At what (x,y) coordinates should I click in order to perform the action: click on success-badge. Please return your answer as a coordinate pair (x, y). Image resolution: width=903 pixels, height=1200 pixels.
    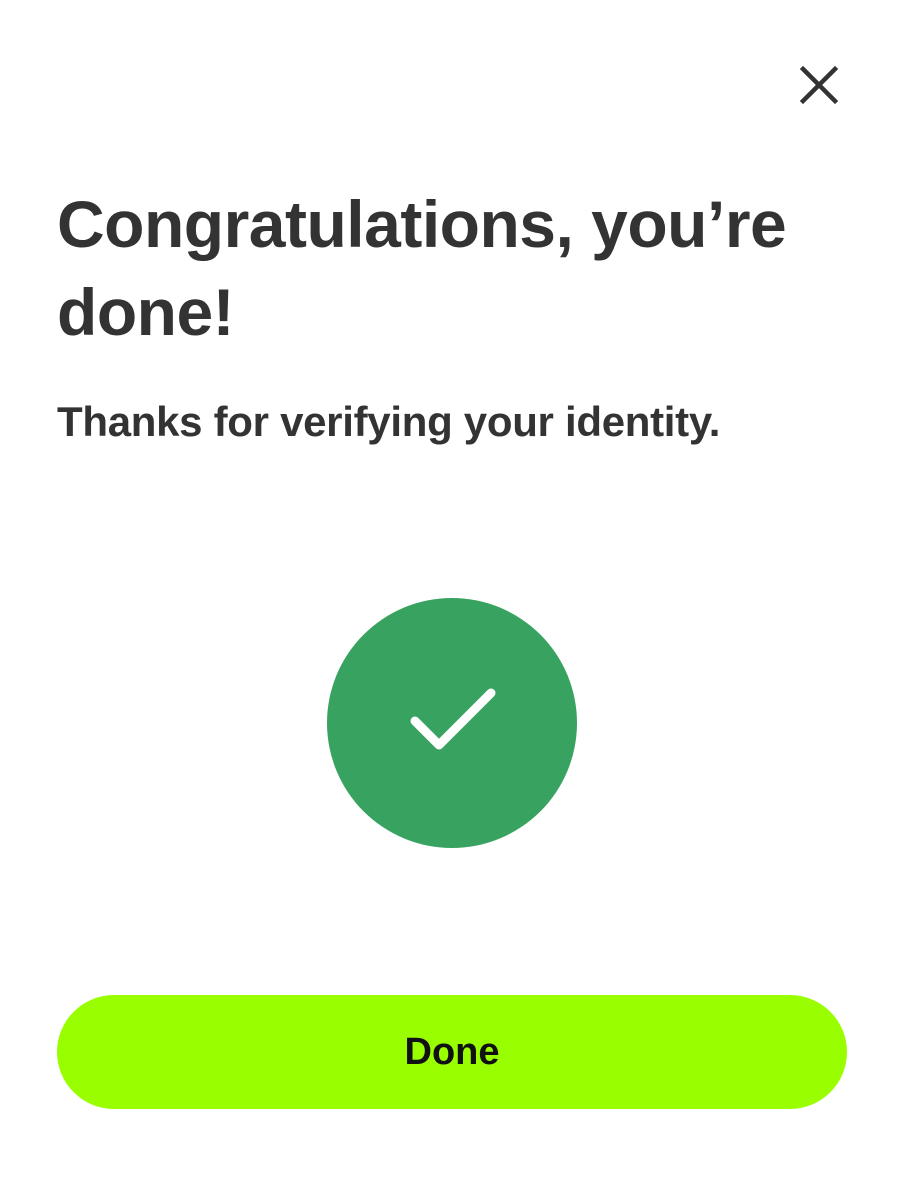
    Looking at the image, I should click on (452, 723).